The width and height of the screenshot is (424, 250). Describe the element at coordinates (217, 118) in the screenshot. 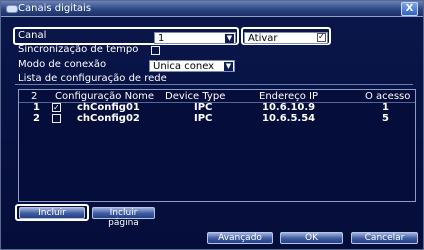

I see `table-row: 2 chConfig02 IPC 10.6.5.54 5` at that location.